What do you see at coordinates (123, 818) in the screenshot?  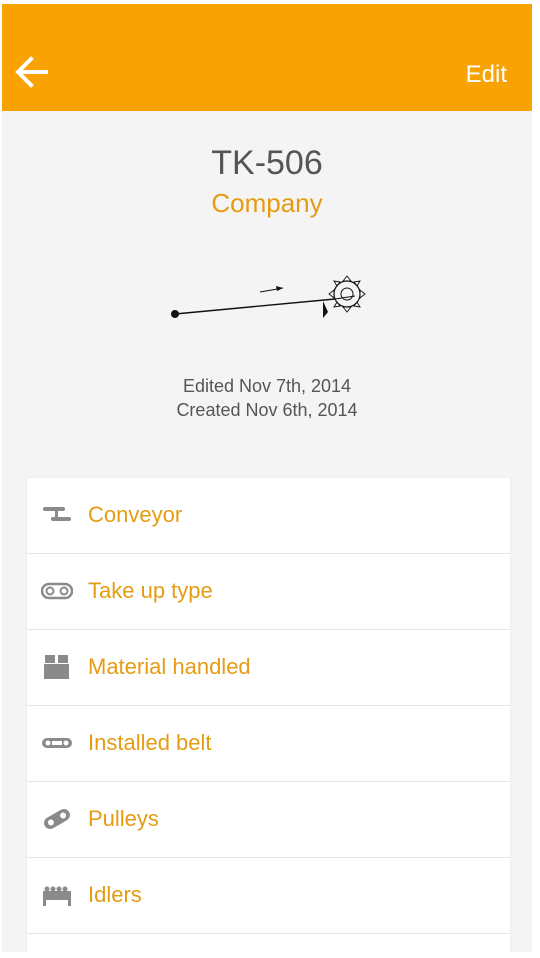 I see `list-item-label: Pulleys` at bounding box center [123, 818].